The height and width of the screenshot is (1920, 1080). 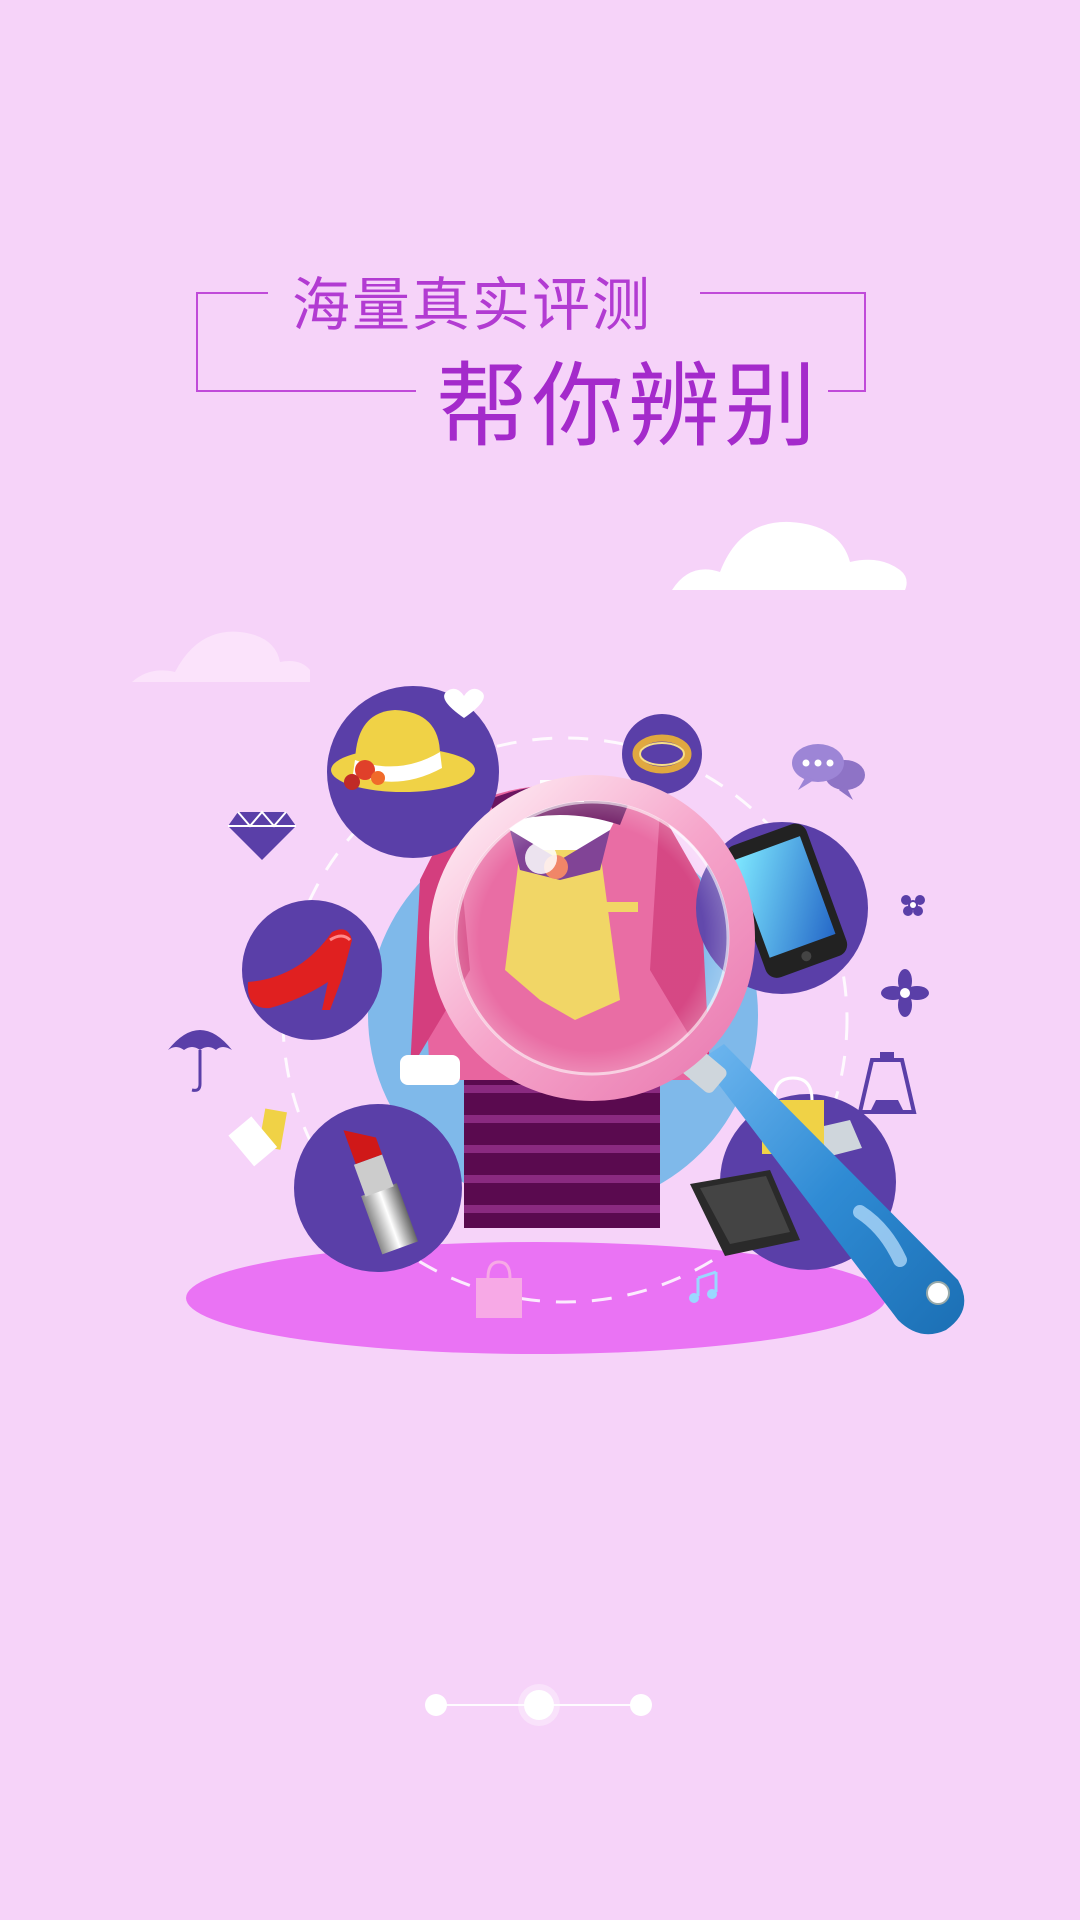 I want to click on umbrella-icon, so click(x=200, y=1061).